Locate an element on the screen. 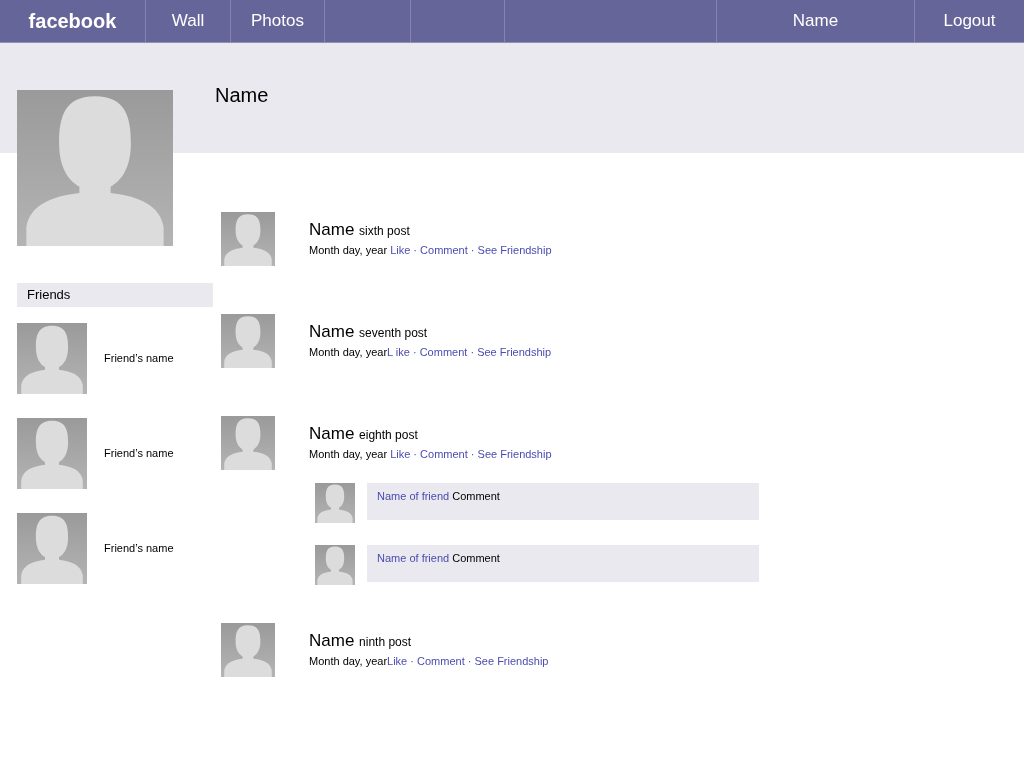 This screenshot has width=1024, height=768. post-meta: Month day, yearL ike · Comment · See Friendship is located at coordinates (430, 353).